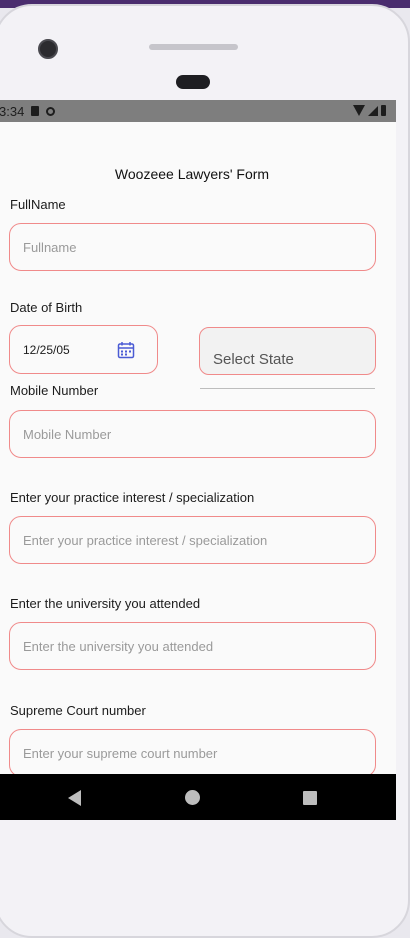 Image resolution: width=410 pixels, height=938 pixels. What do you see at coordinates (78, 710) in the screenshot?
I see `court-label: Supreme Court number` at bounding box center [78, 710].